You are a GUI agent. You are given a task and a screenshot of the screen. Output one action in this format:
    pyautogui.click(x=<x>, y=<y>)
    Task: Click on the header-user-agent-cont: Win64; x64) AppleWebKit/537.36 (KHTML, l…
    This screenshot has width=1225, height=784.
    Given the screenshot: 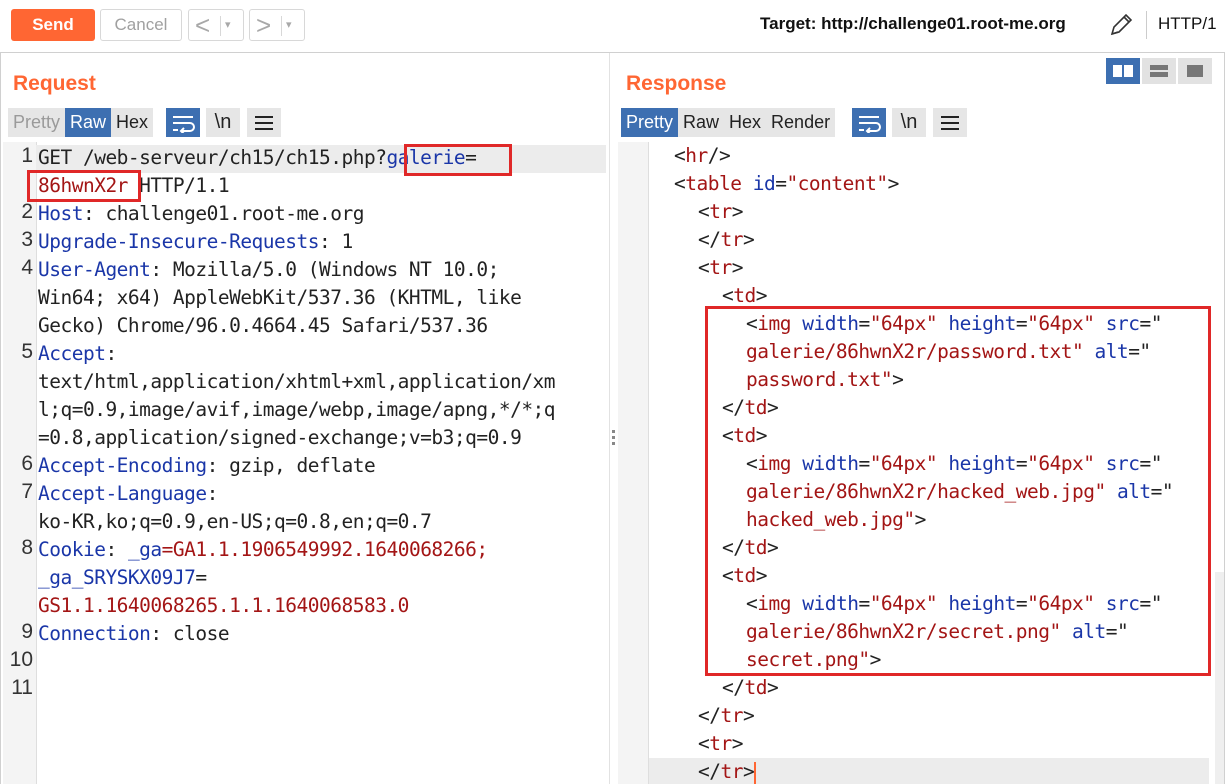 What is the action you would take?
    pyautogui.click(x=280, y=297)
    